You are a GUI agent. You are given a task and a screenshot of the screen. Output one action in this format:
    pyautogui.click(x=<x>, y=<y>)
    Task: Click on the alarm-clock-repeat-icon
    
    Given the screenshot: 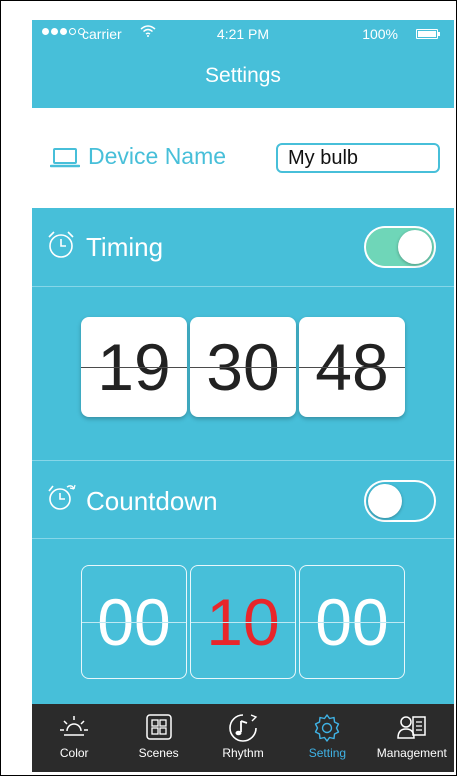 What is the action you would take?
    pyautogui.click(x=62, y=497)
    